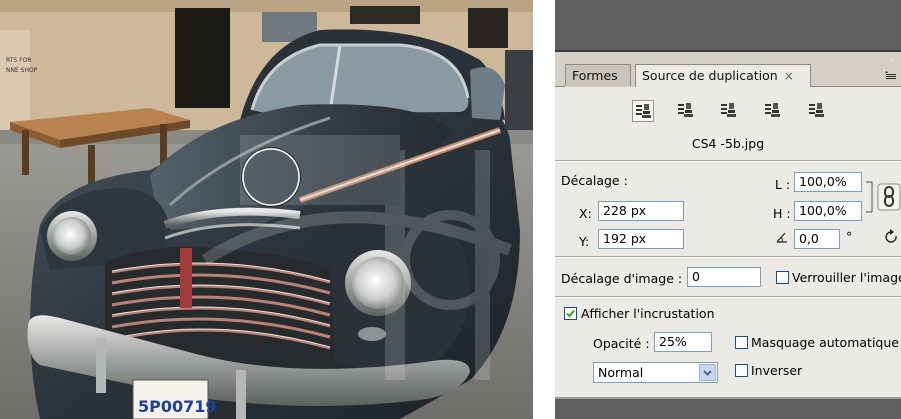 The width and height of the screenshot is (901, 419). I want to click on auto-hide-label: Masquage automatique, so click(825, 342).